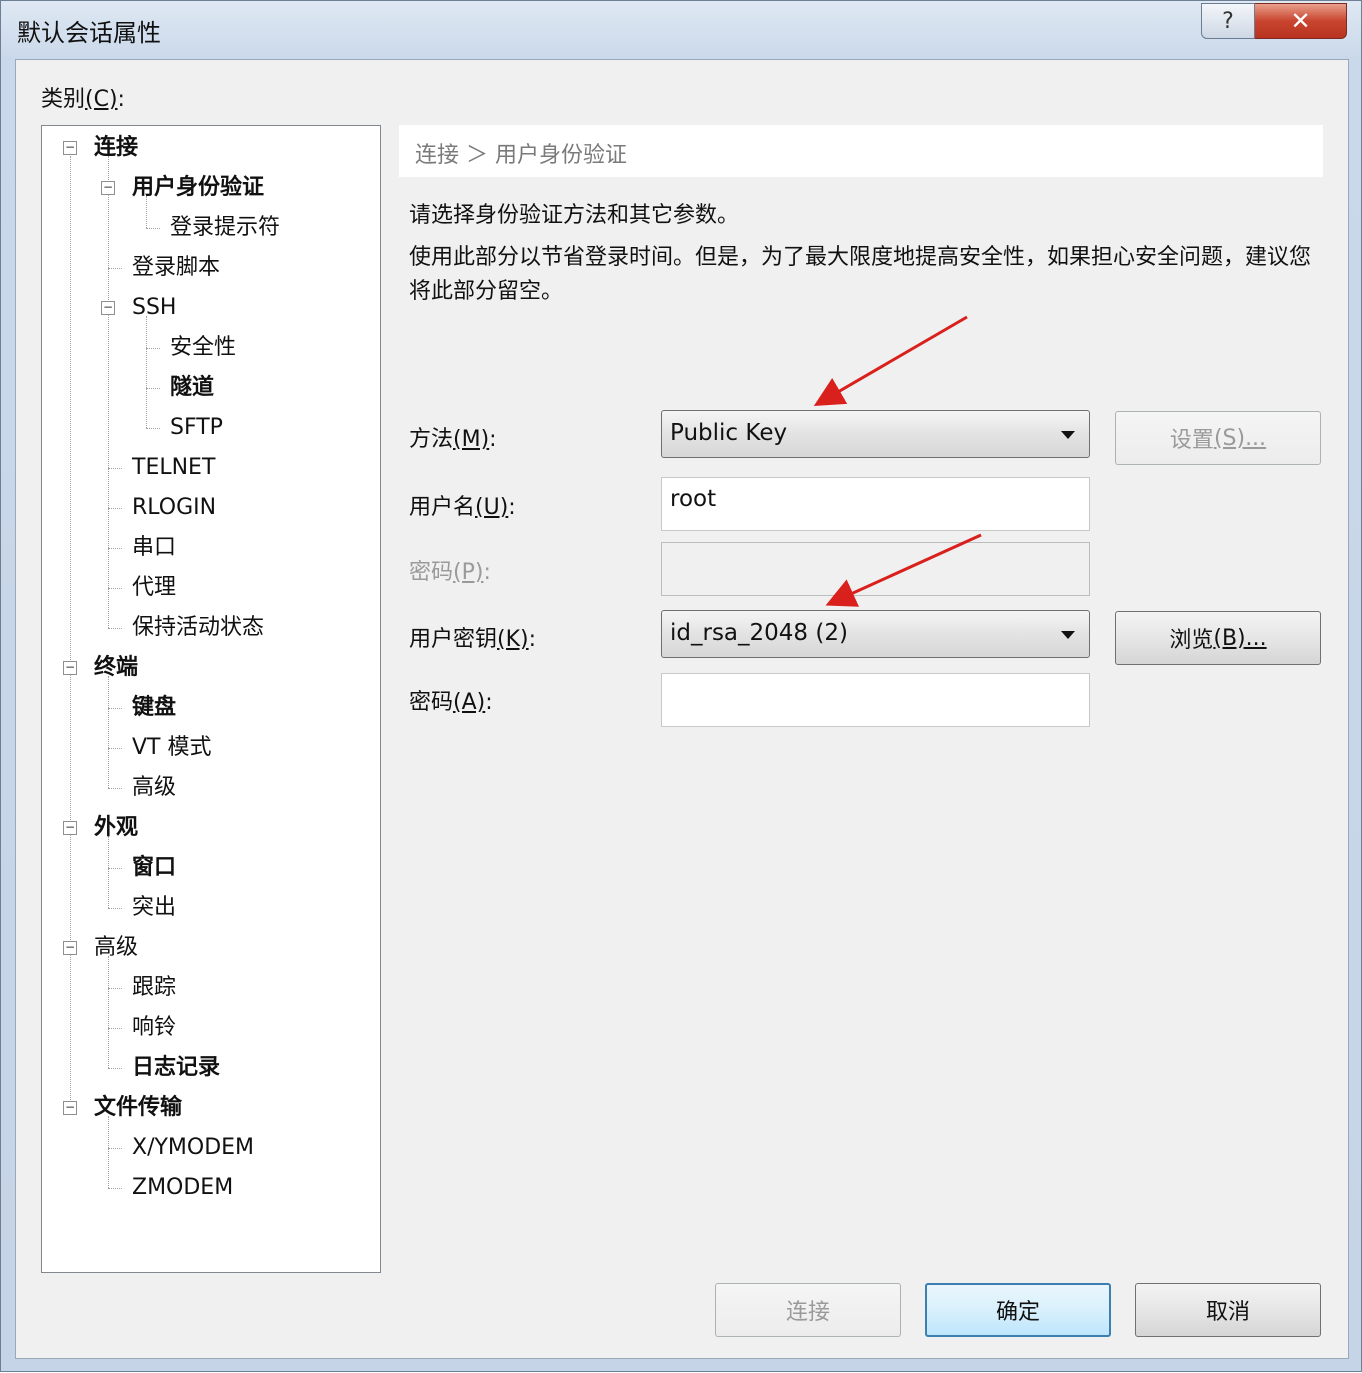  I want to click on tree-item: SSH, so click(154, 308).